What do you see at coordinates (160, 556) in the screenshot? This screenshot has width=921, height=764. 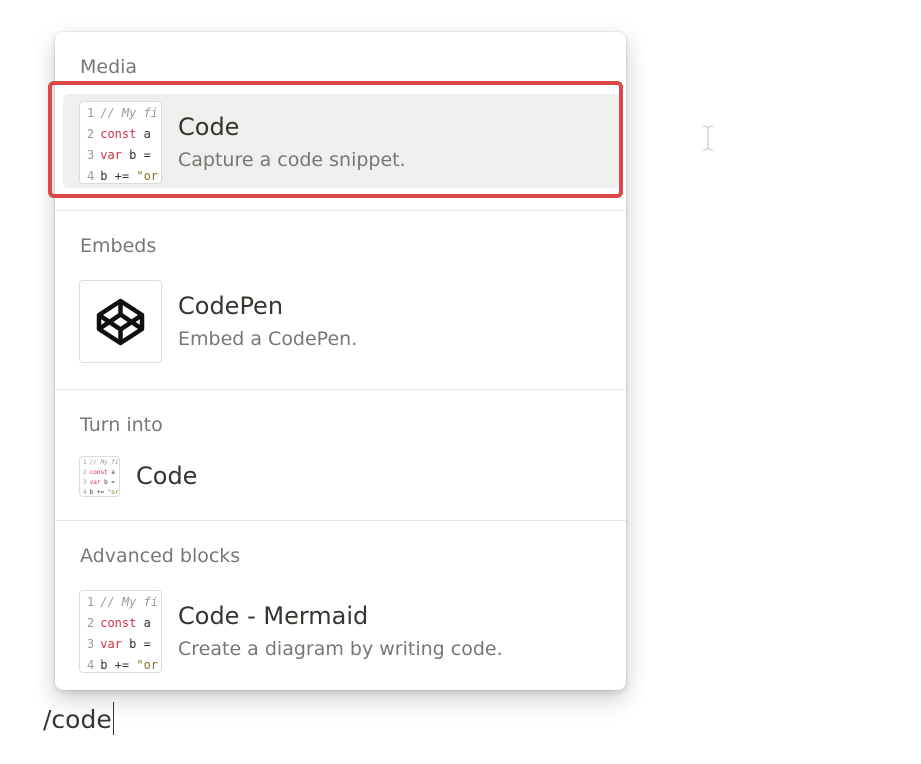 I see `section-label-advanced-blocks: Advanced blocks` at bounding box center [160, 556].